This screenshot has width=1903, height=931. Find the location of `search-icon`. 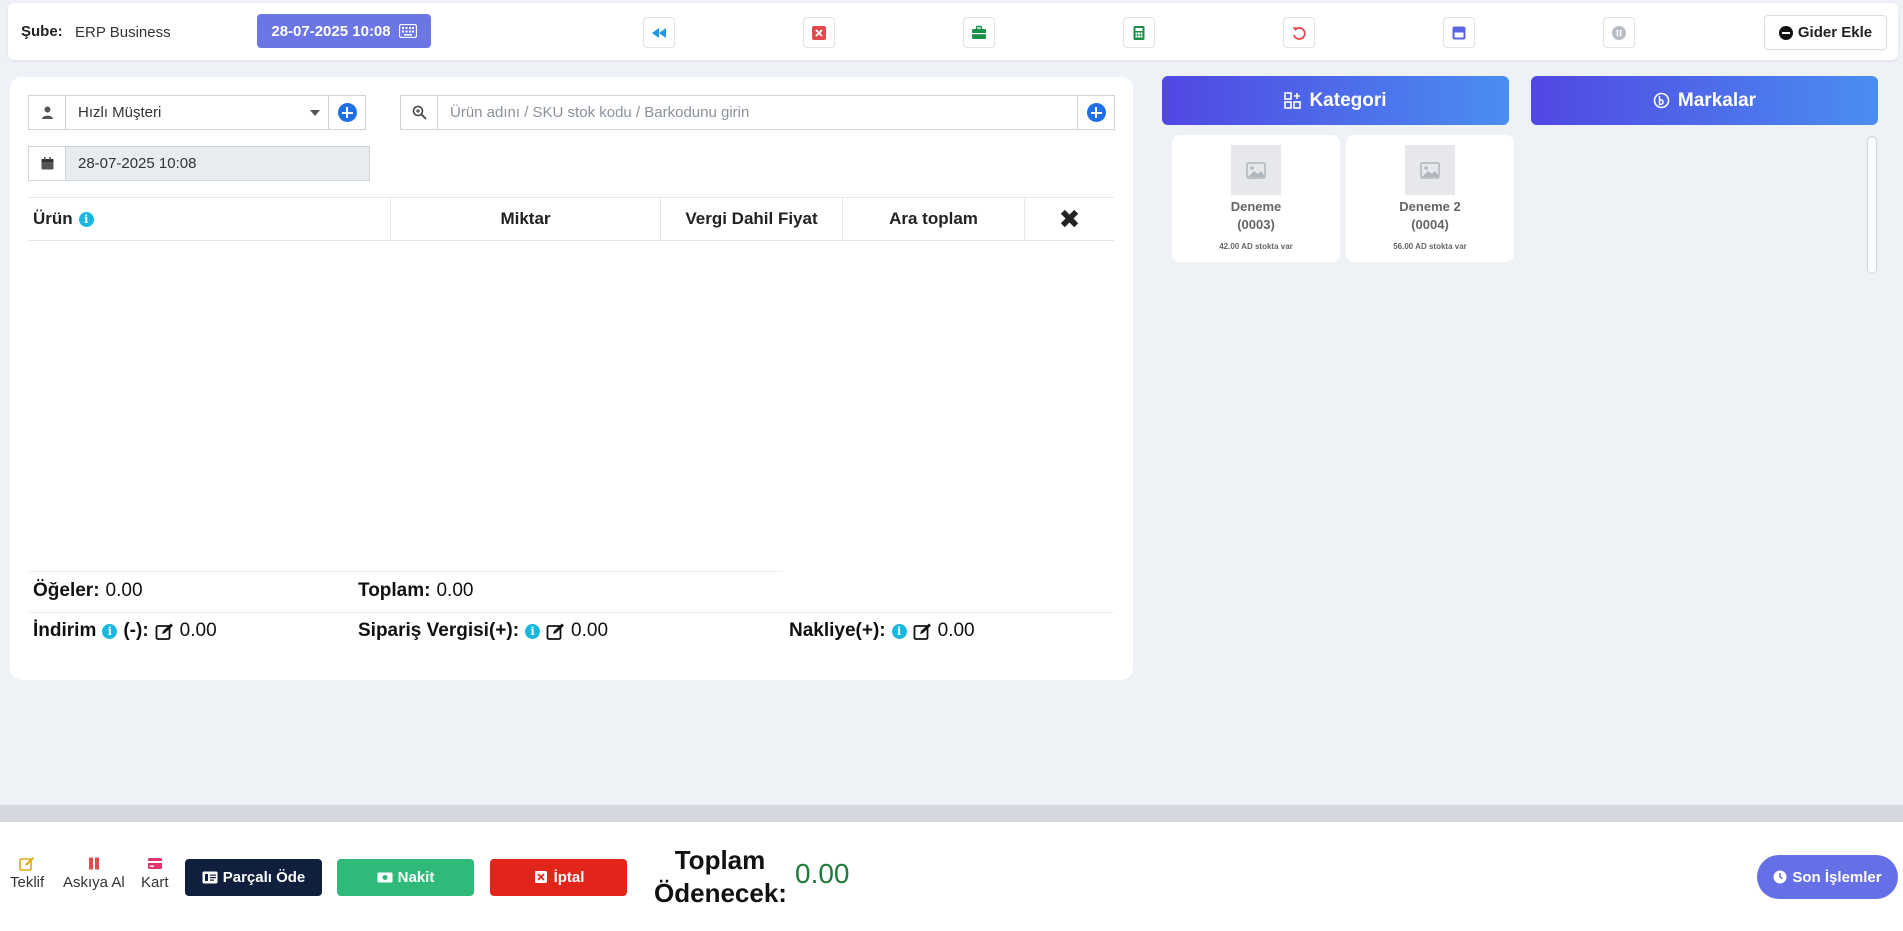

search-icon is located at coordinates (419, 112).